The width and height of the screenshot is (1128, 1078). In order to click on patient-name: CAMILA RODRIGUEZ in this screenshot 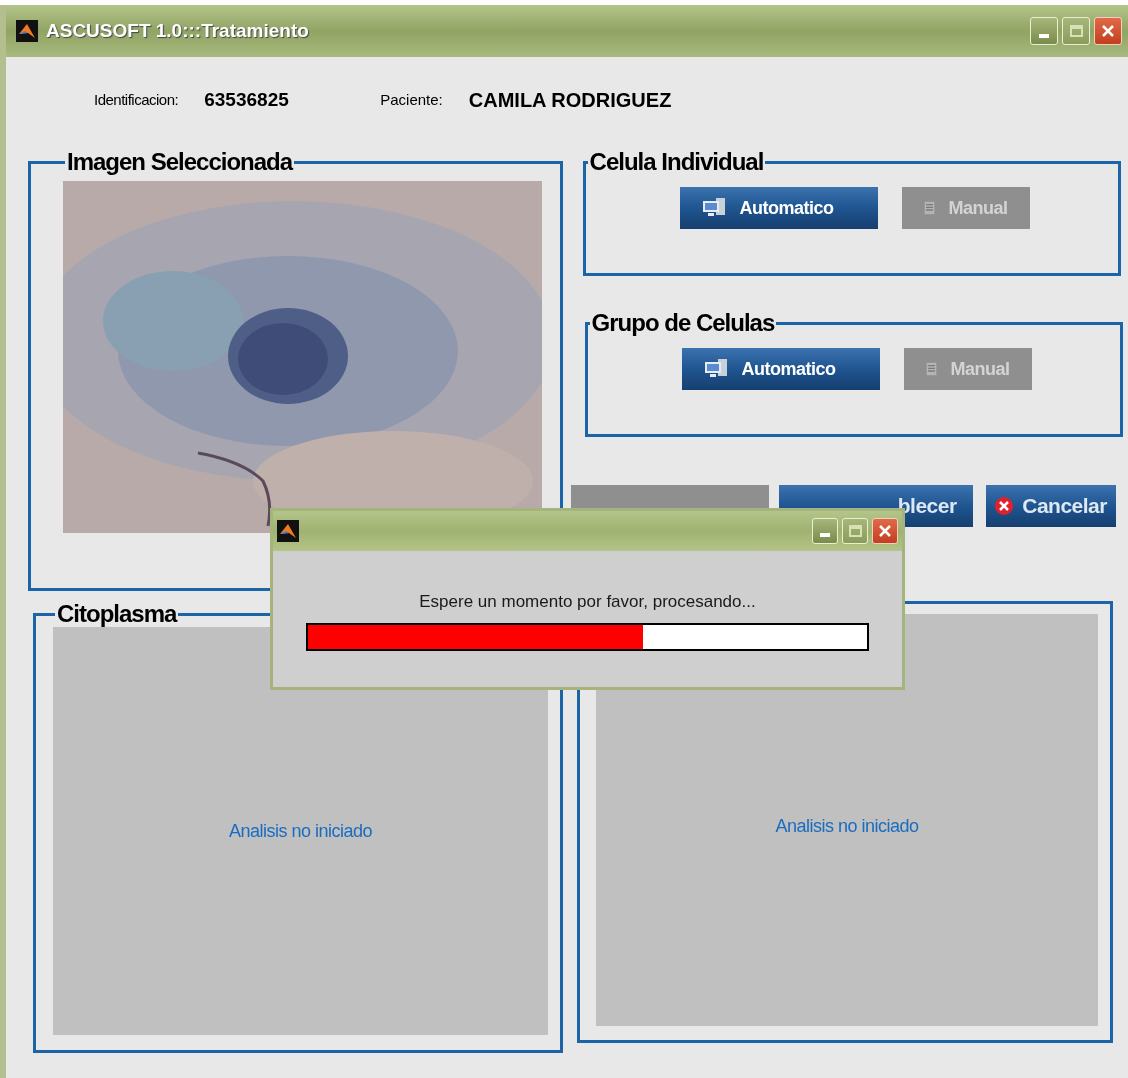, I will do `click(570, 100)`.